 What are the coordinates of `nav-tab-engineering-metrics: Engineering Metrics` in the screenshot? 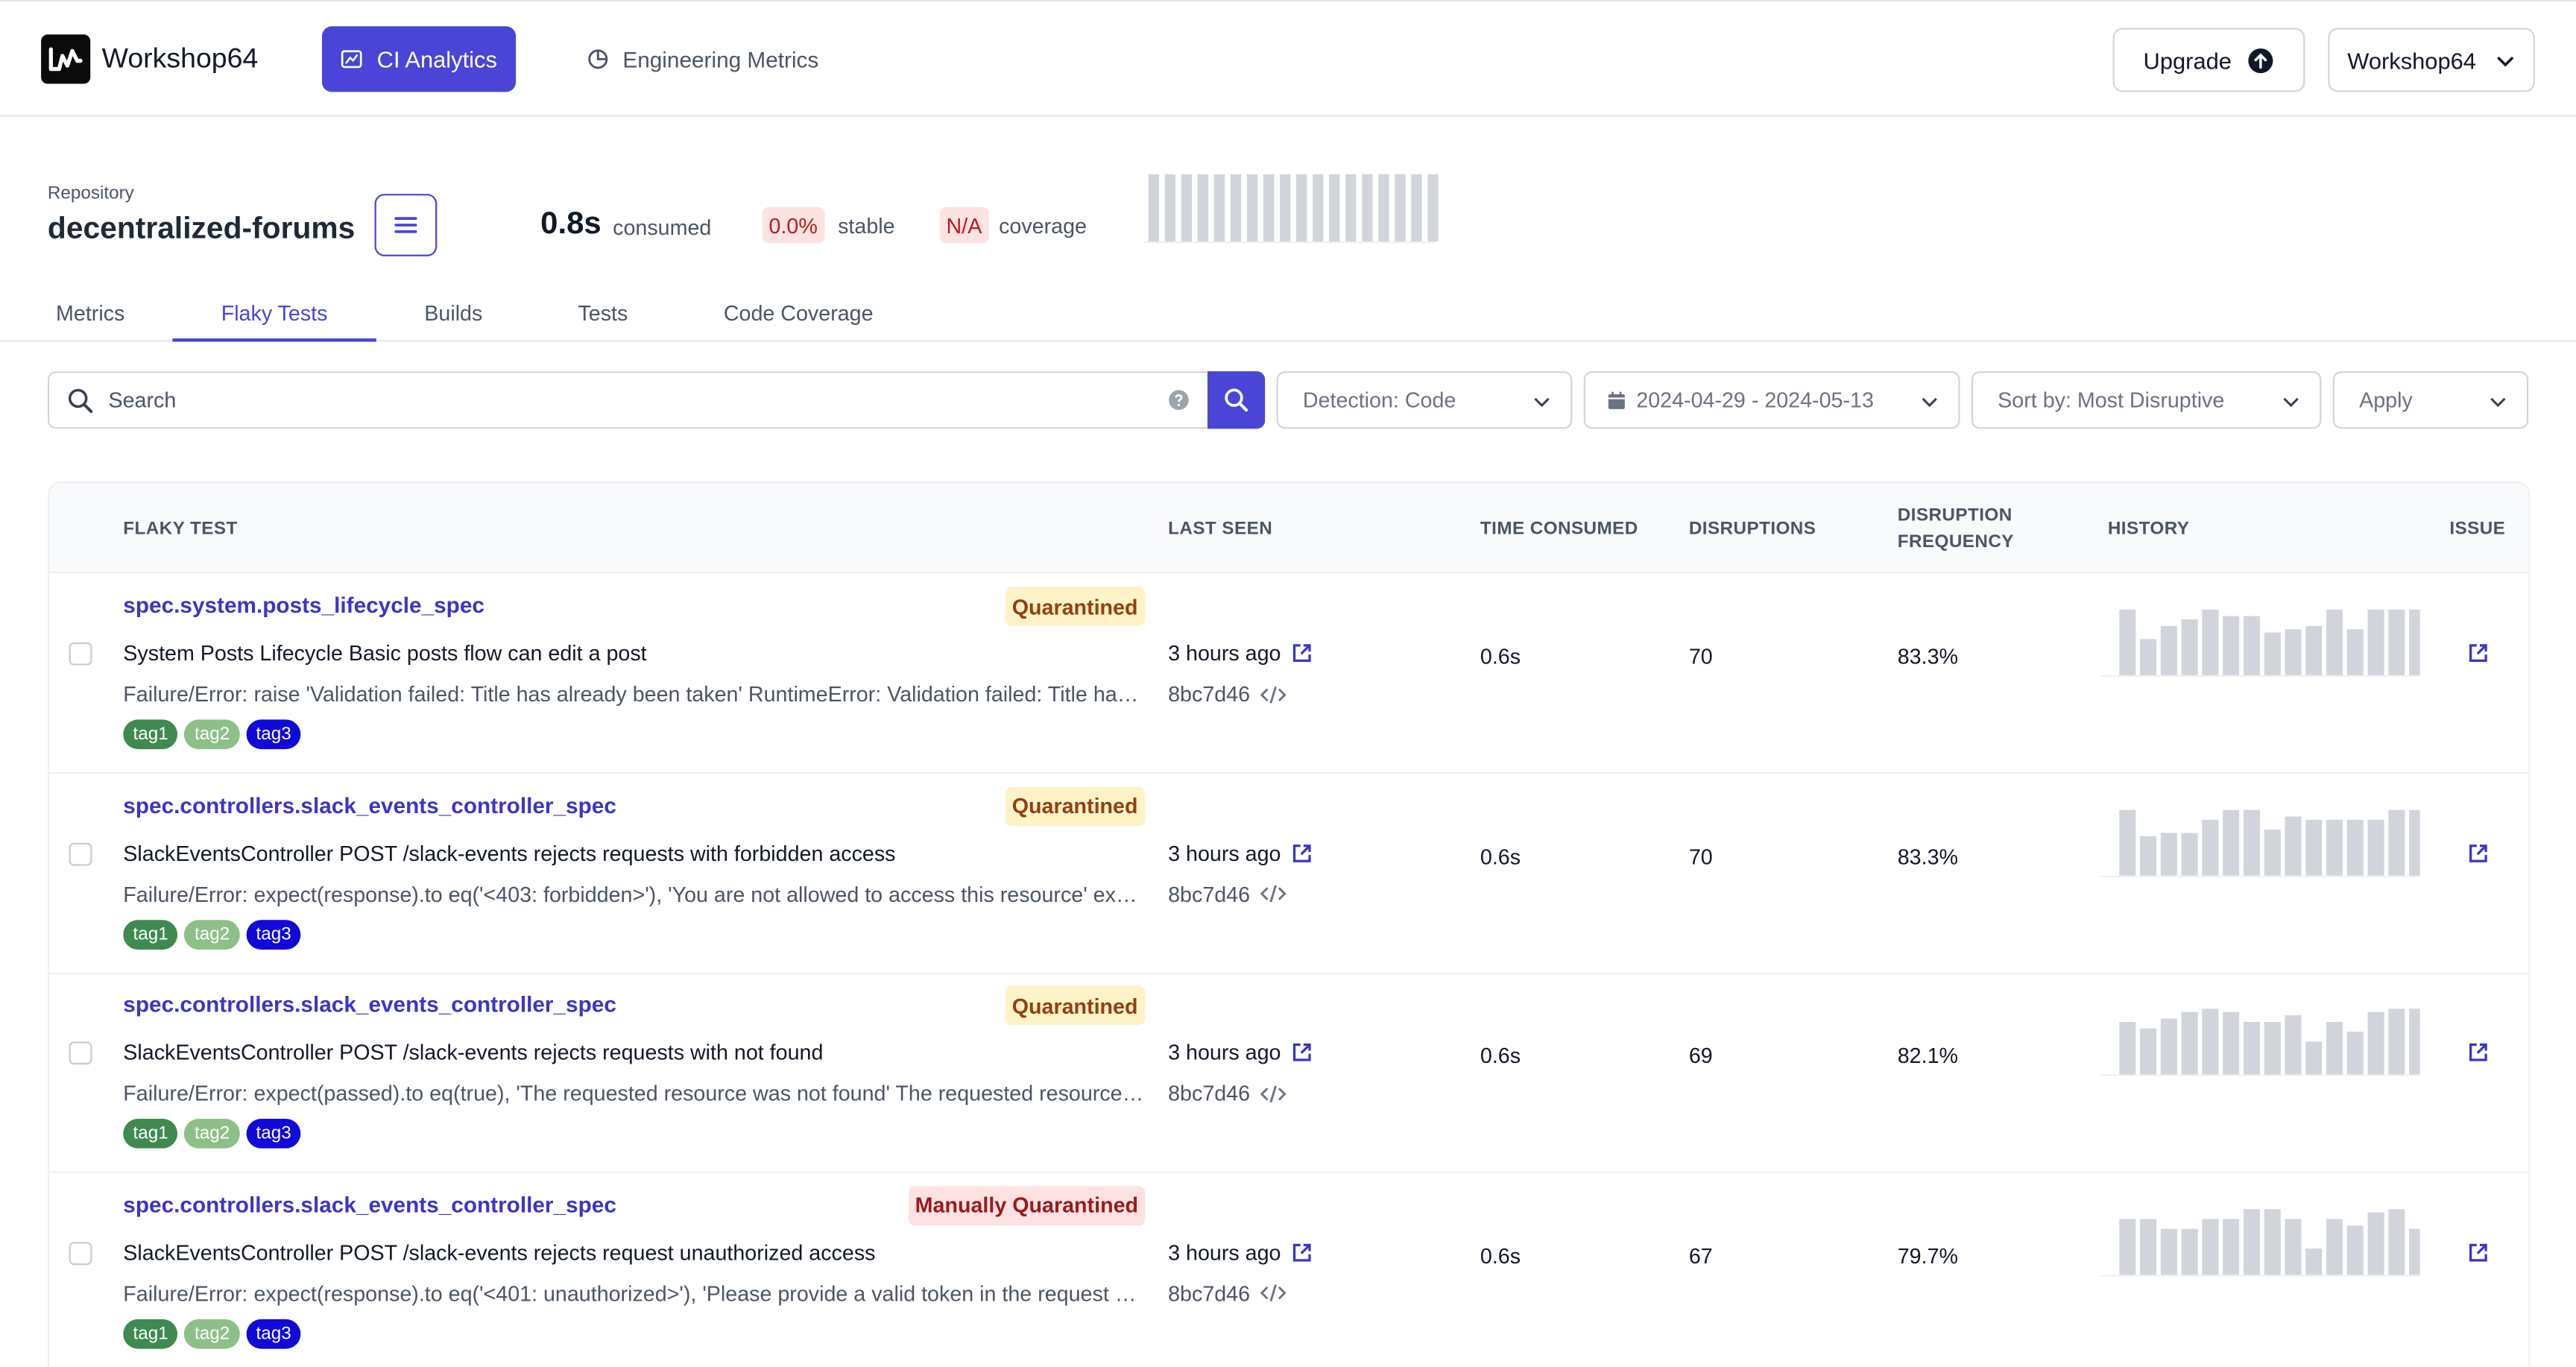 It's located at (703, 59).